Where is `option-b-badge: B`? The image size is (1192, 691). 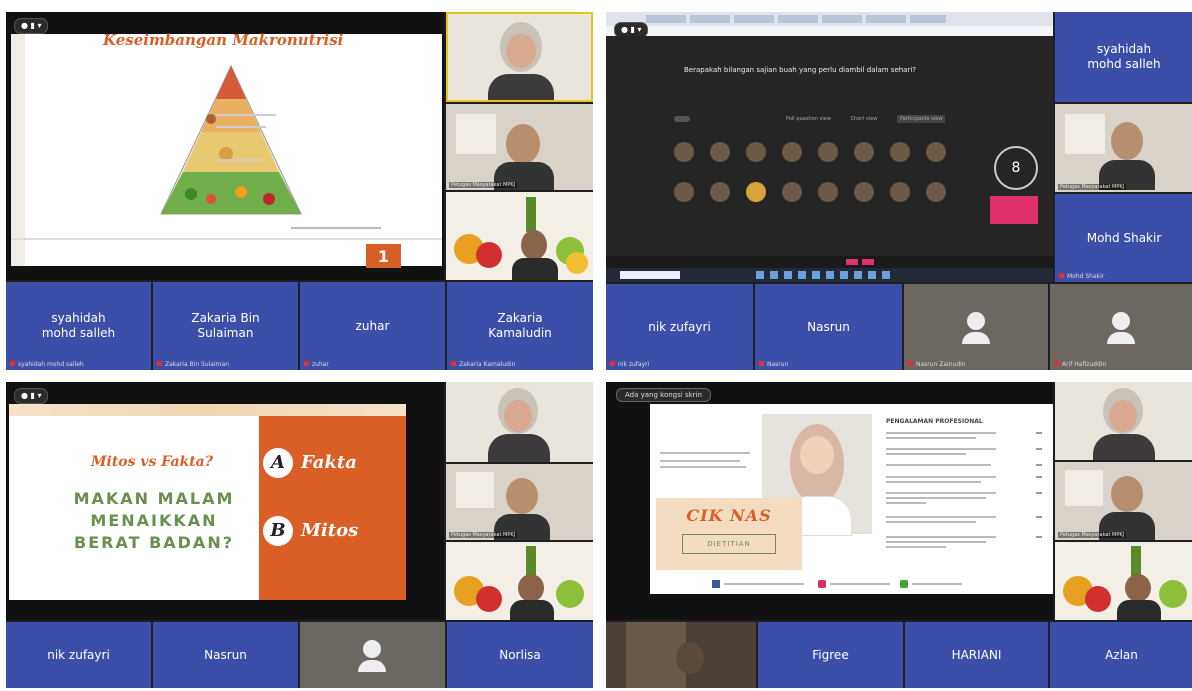 option-b-badge: B is located at coordinates (278, 531).